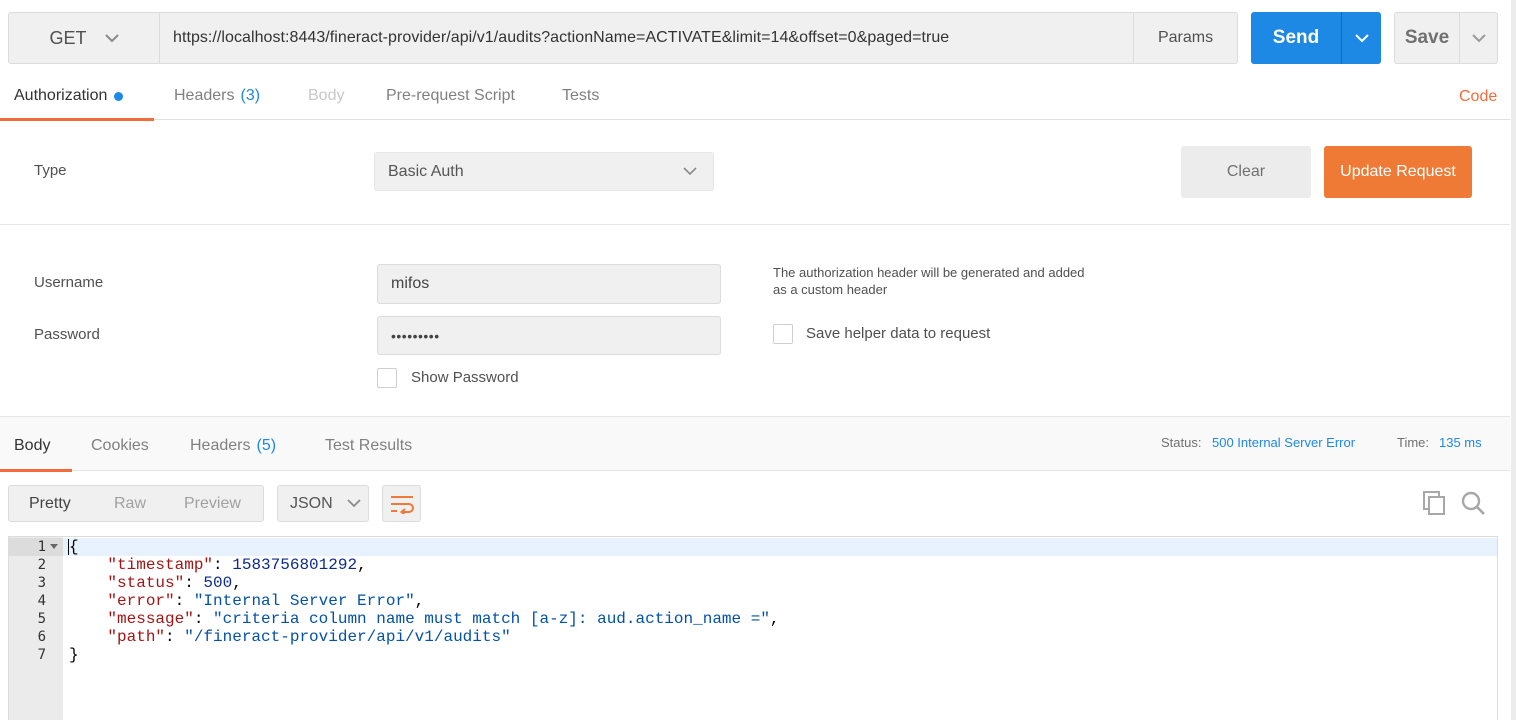  I want to click on tab-authorization-label: Authorization, so click(61, 95).